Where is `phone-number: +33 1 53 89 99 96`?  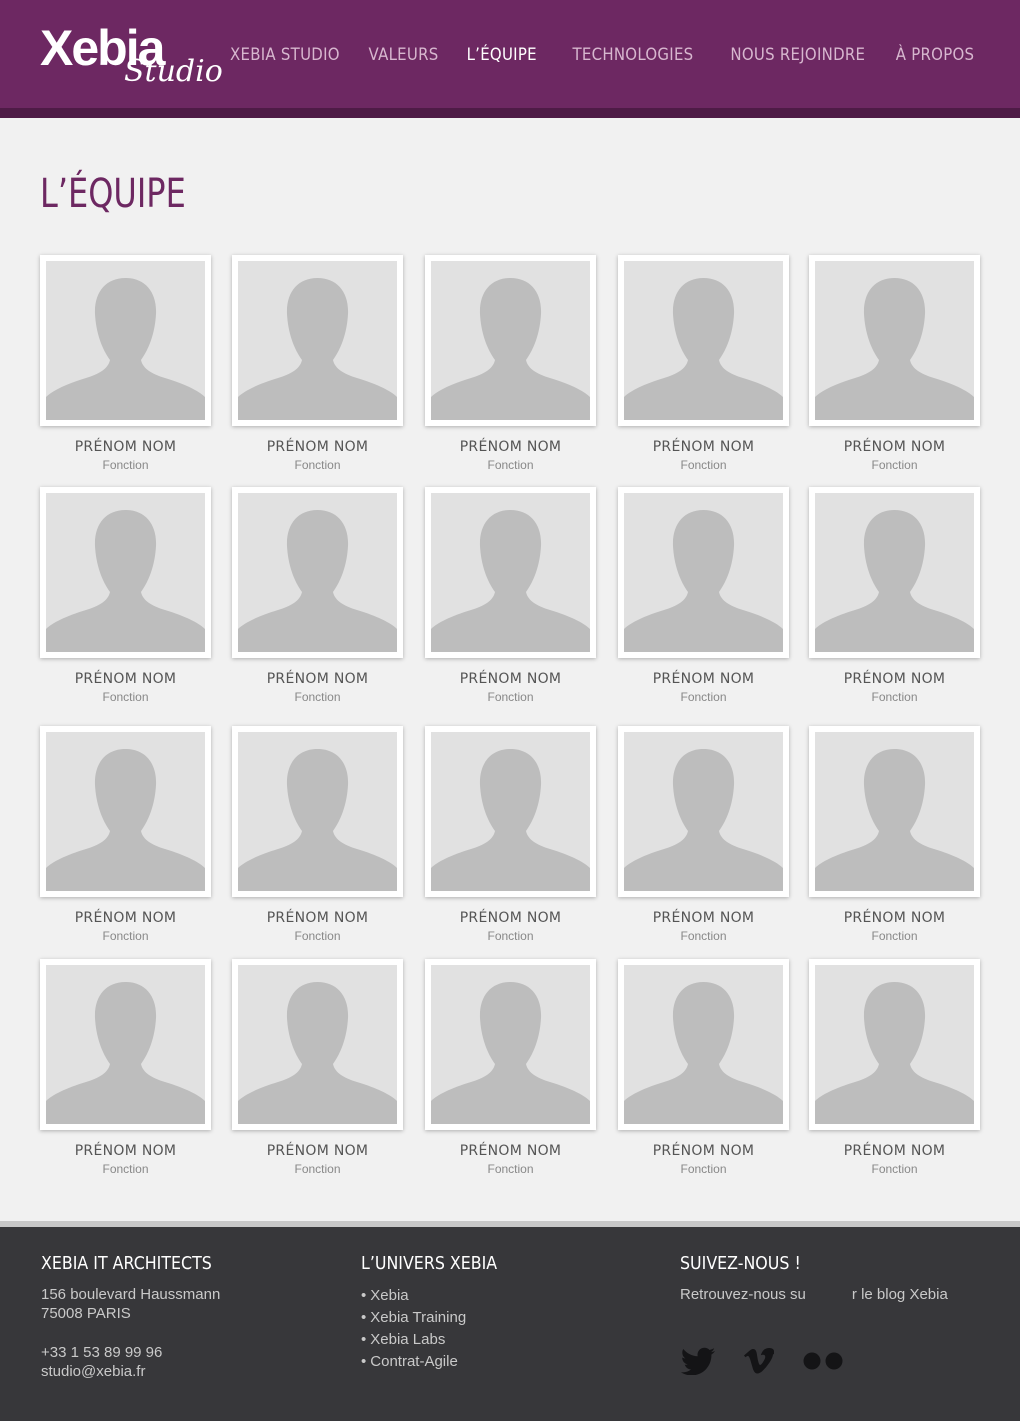
phone-number: +33 1 53 89 99 96 is located at coordinates (138, 1352).